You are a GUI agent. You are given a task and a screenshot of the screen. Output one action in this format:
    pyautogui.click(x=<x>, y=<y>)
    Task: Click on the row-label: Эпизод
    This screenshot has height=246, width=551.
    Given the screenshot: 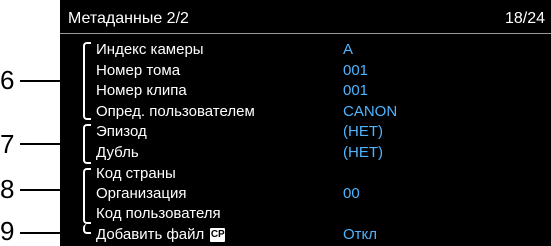 What is the action you would take?
    pyautogui.click(x=121, y=131)
    